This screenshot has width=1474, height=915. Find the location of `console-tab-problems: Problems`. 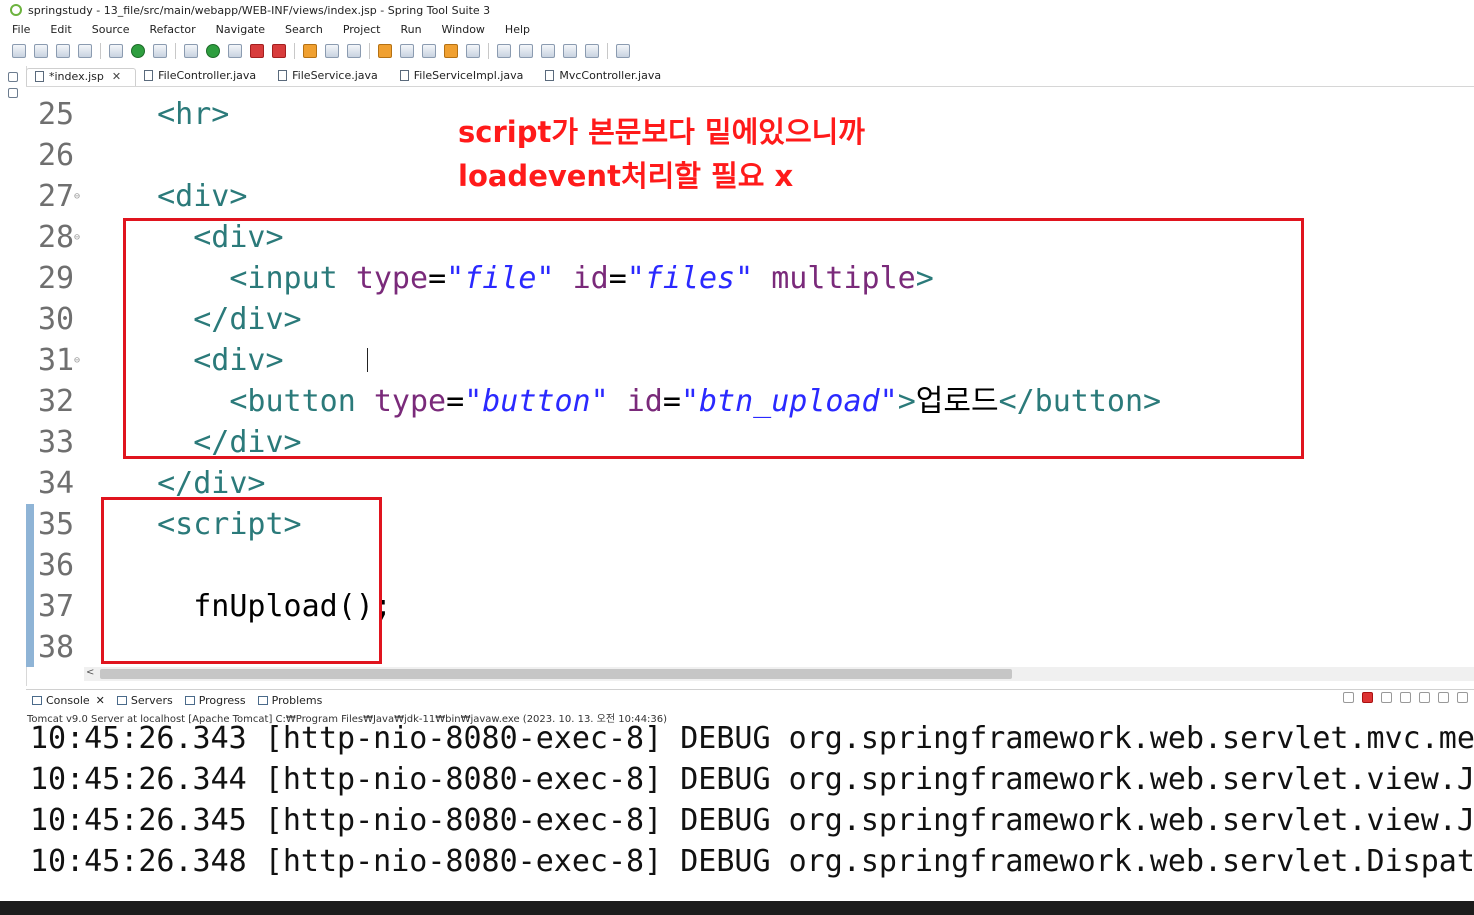

console-tab-problems: Problems is located at coordinates (290, 700).